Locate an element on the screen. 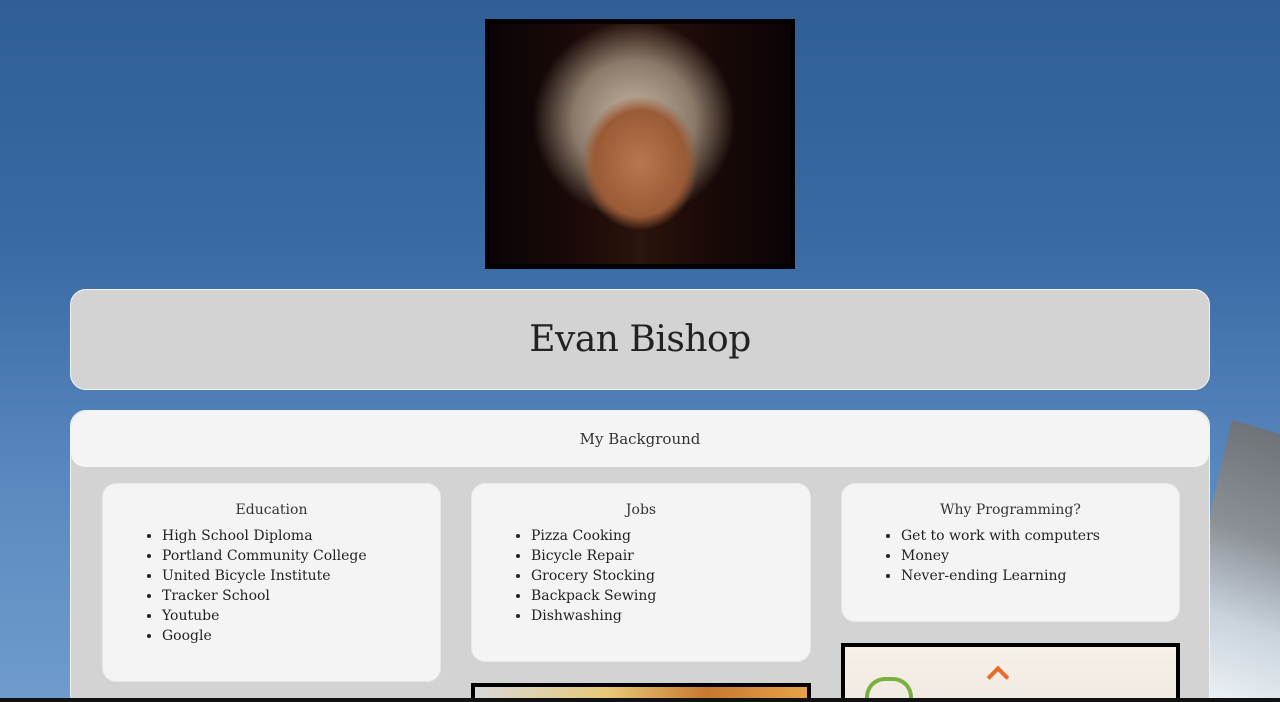 The image size is (1280, 702). page-title: Evan Bishop is located at coordinates (640, 339).